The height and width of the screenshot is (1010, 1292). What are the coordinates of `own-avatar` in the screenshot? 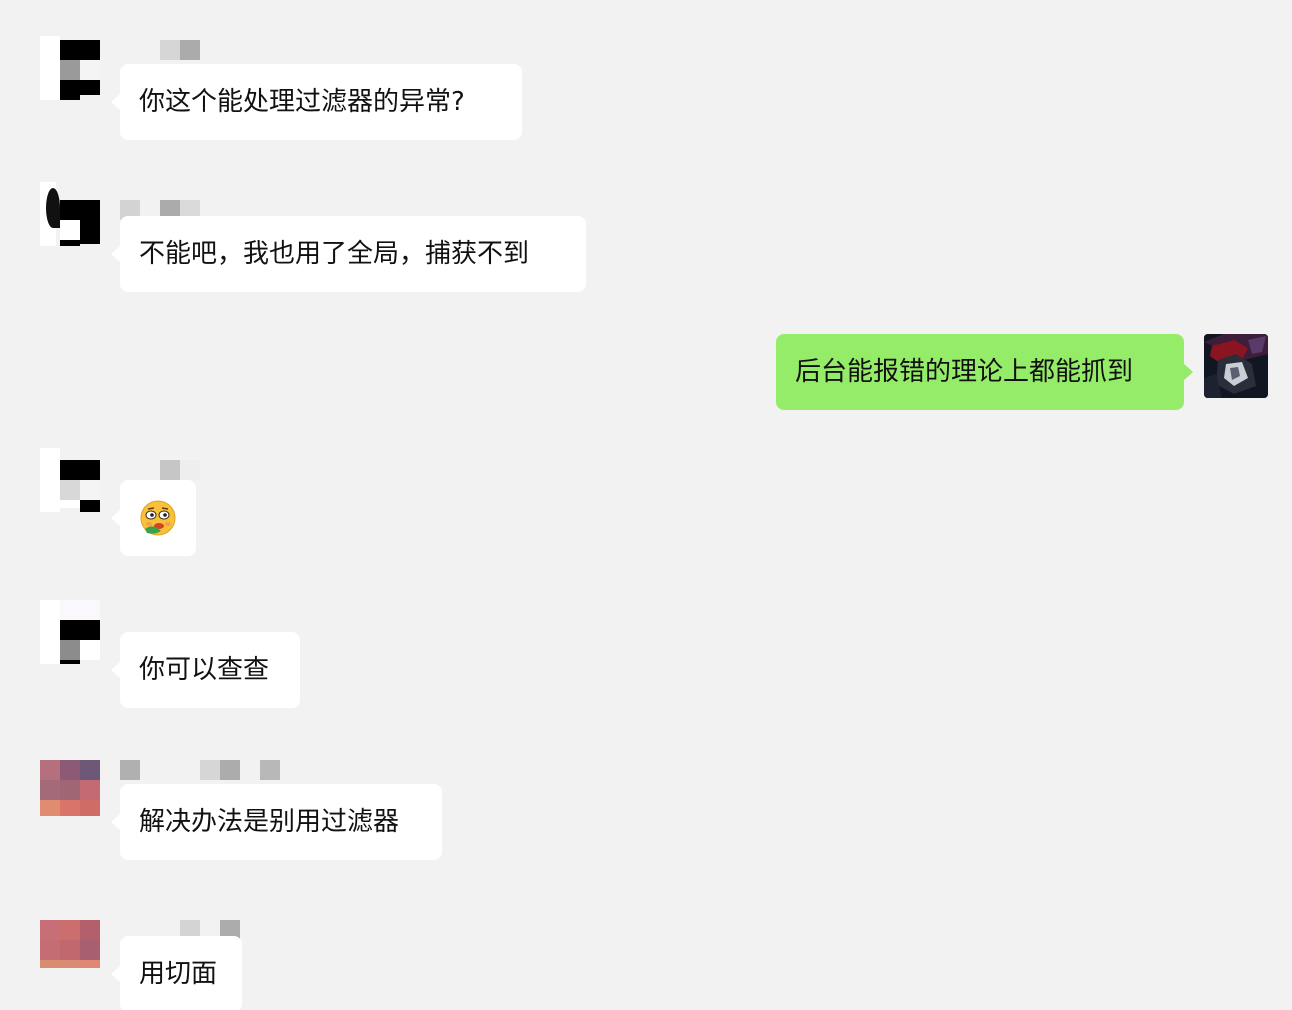 It's located at (1236, 366).